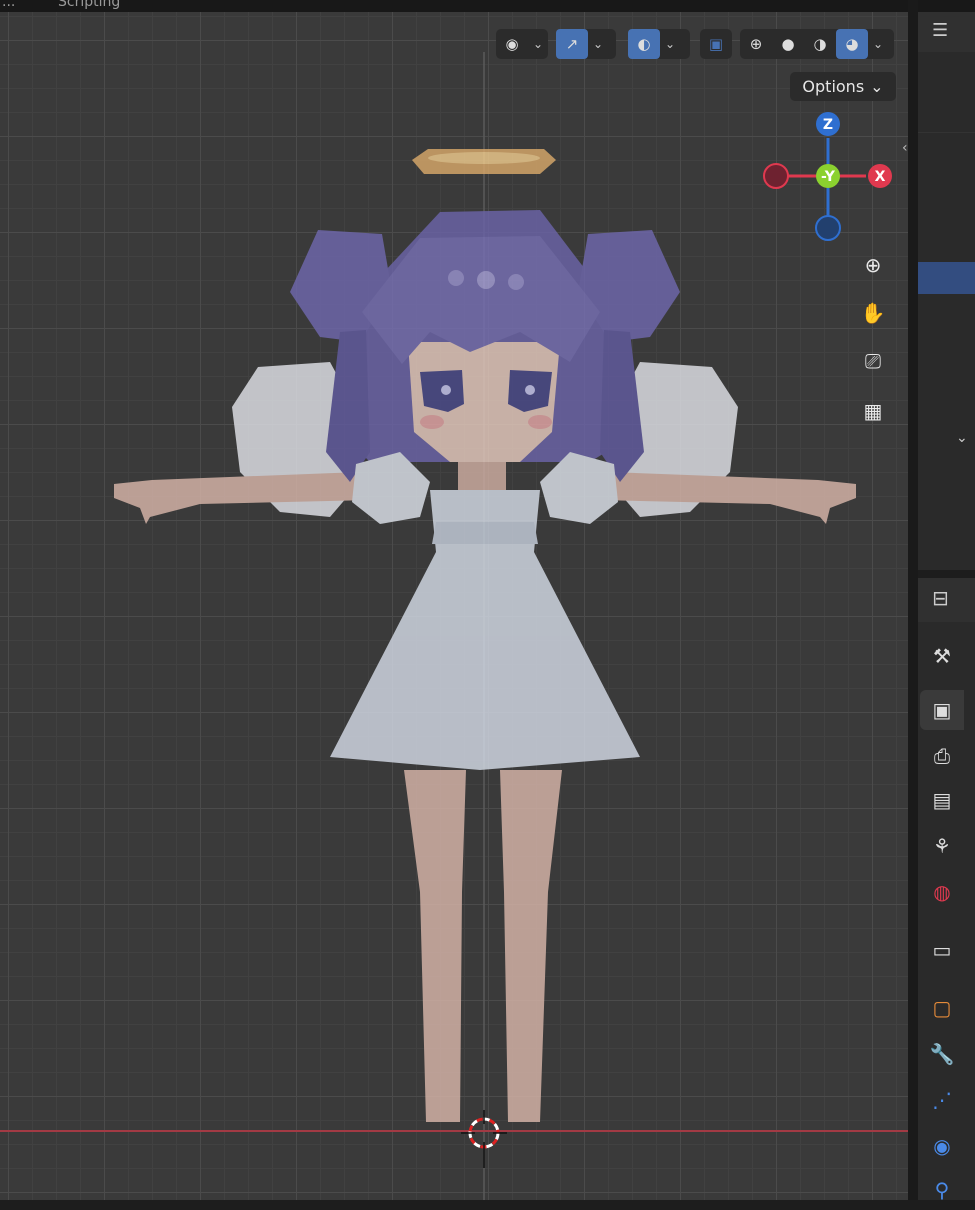 Image resolution: width=975 pixels, height=1210 pixels. I want to click on xray-toggle: ▣, so click(716, 44).